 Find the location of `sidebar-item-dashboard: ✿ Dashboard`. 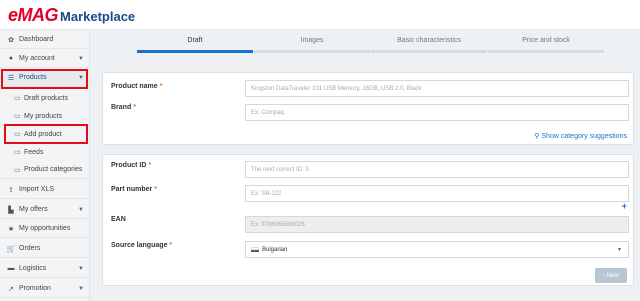

sidebar-item-dashboard: ✿ Dashboard is located at coordinates (45, 40).